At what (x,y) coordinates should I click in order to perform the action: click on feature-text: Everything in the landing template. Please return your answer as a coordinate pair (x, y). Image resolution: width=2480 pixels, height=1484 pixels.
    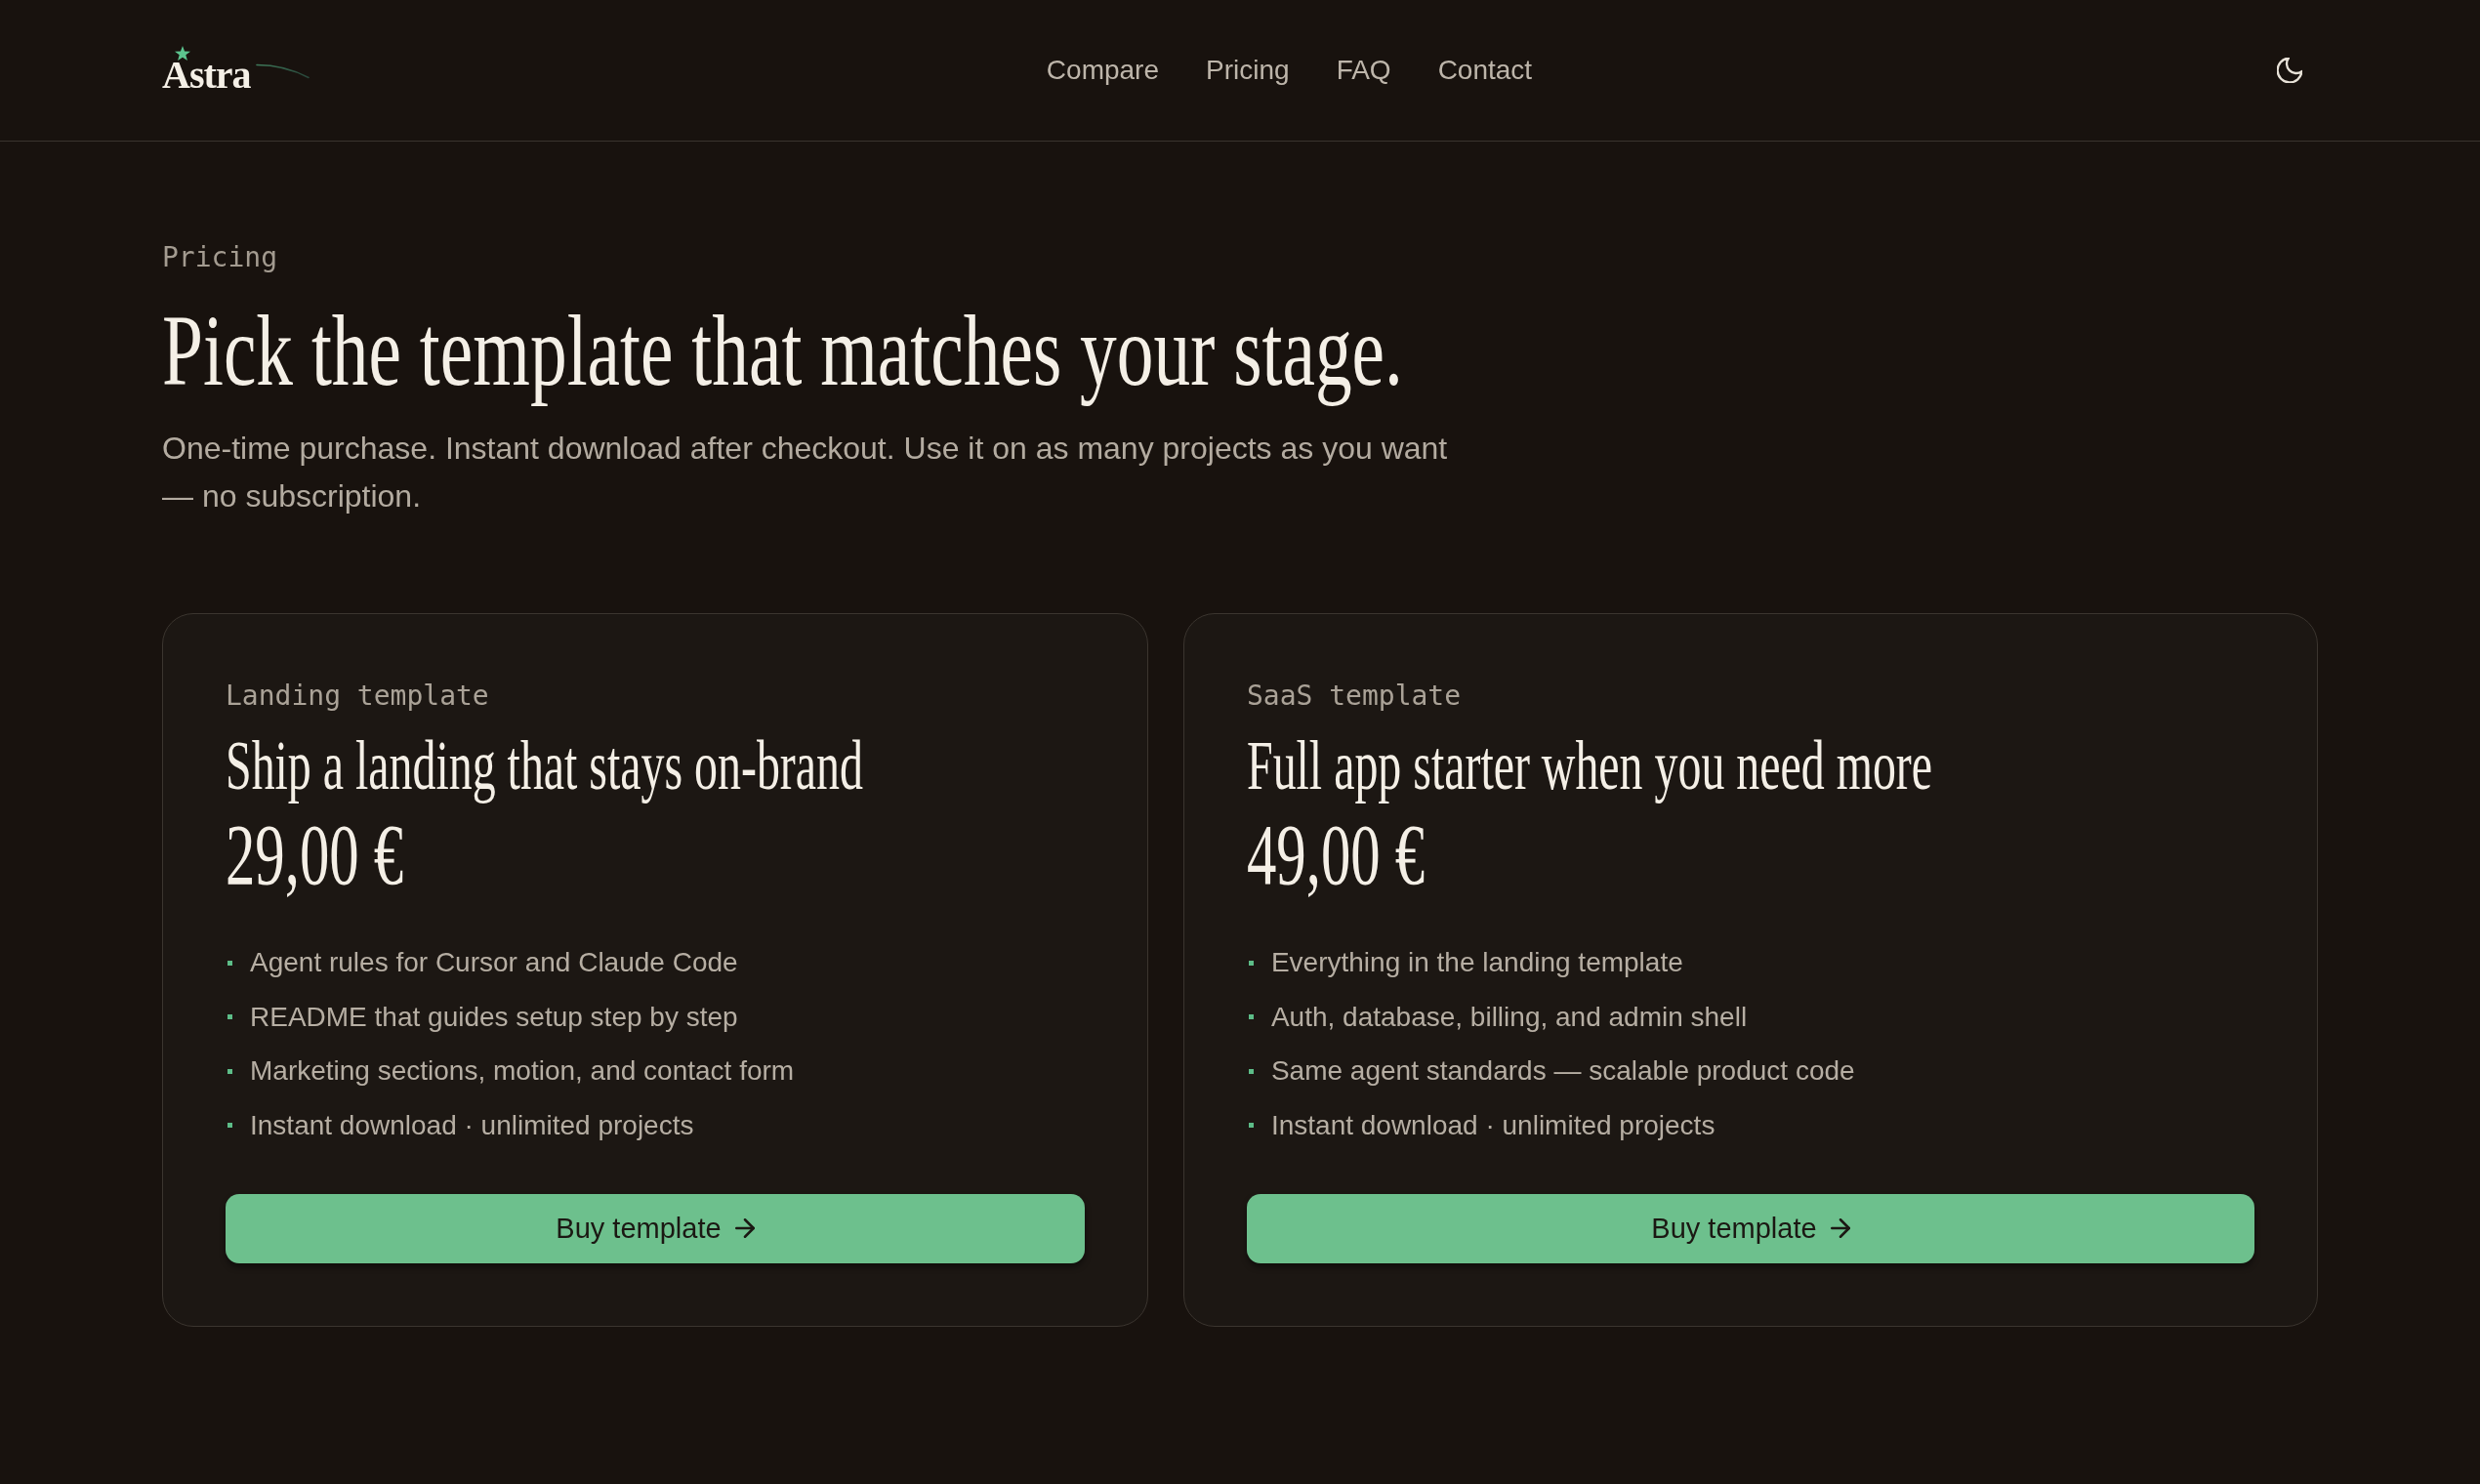
    Looking at the image, I should click on (1476, 963).